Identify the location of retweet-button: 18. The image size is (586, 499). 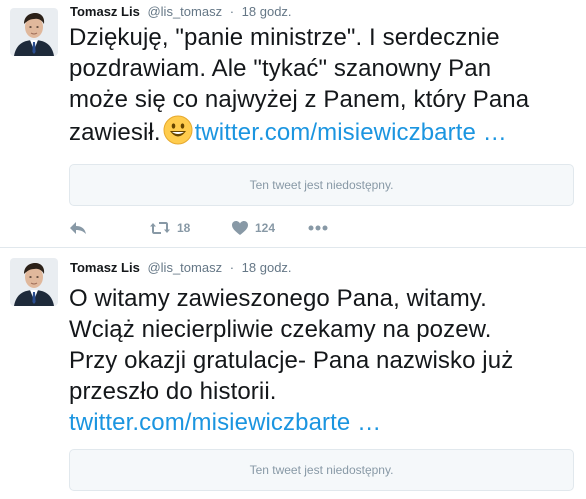
(169, 228).